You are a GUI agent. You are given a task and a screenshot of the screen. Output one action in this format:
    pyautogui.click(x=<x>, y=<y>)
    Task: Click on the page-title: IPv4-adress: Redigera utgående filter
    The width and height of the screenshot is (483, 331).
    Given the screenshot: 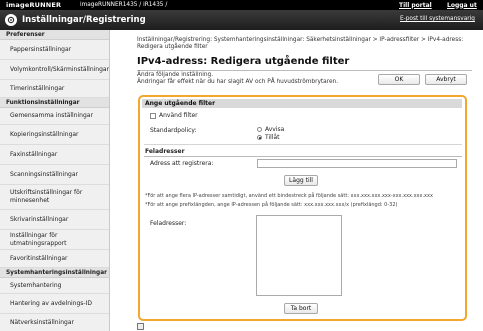 What is the action you would take?
    pyautogui.click(x=243, y=61)
    